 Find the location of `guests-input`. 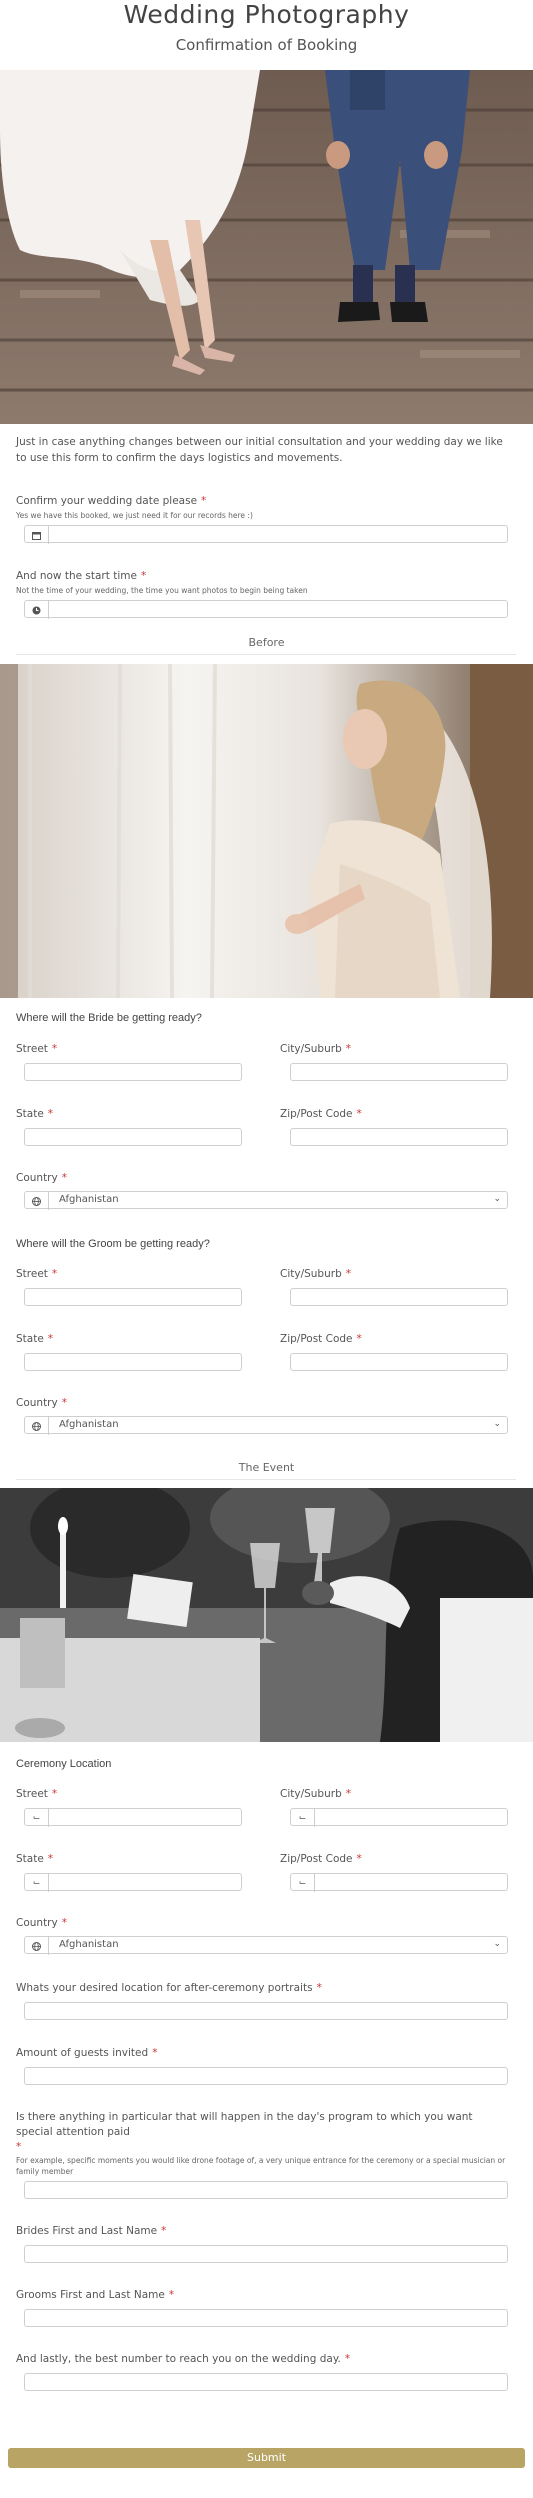

guests-input is located at coordinates (266, 2076).